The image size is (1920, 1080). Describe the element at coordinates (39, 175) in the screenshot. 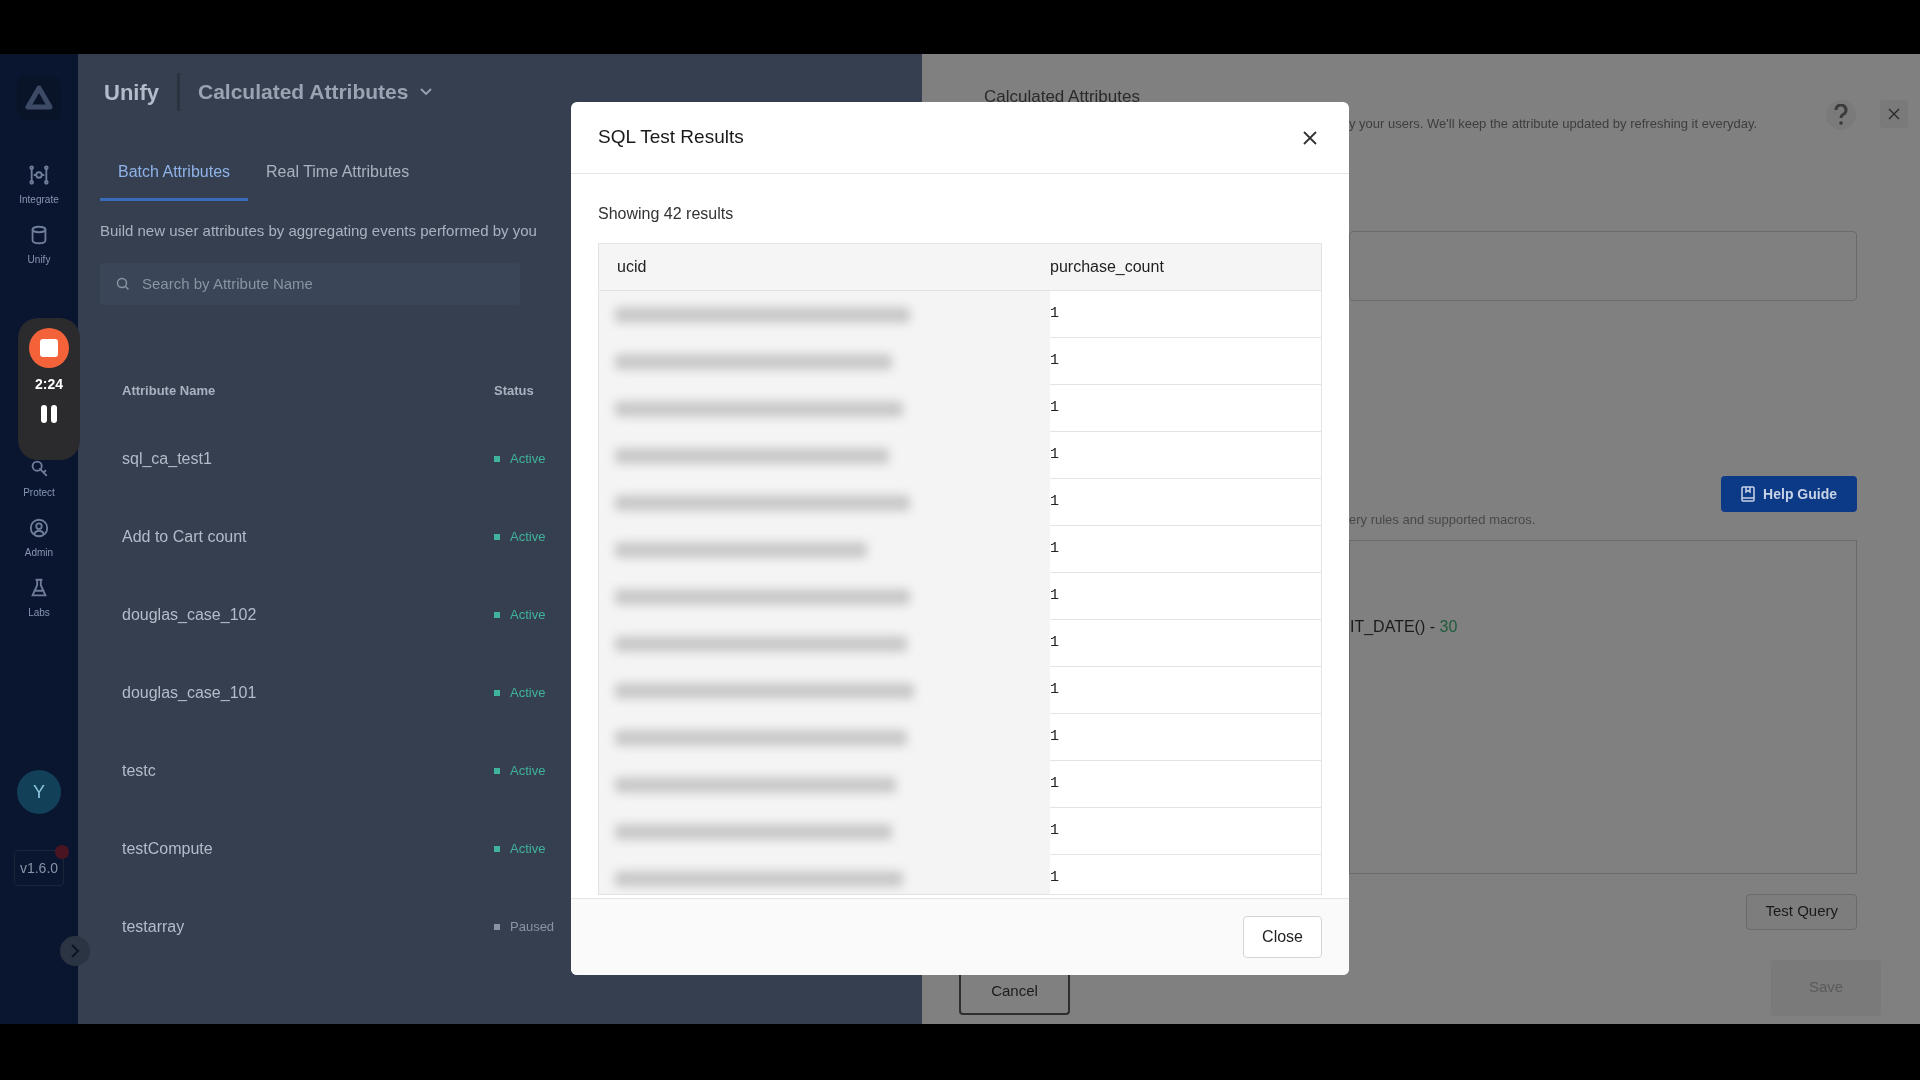

I see `network-icon` at that location.